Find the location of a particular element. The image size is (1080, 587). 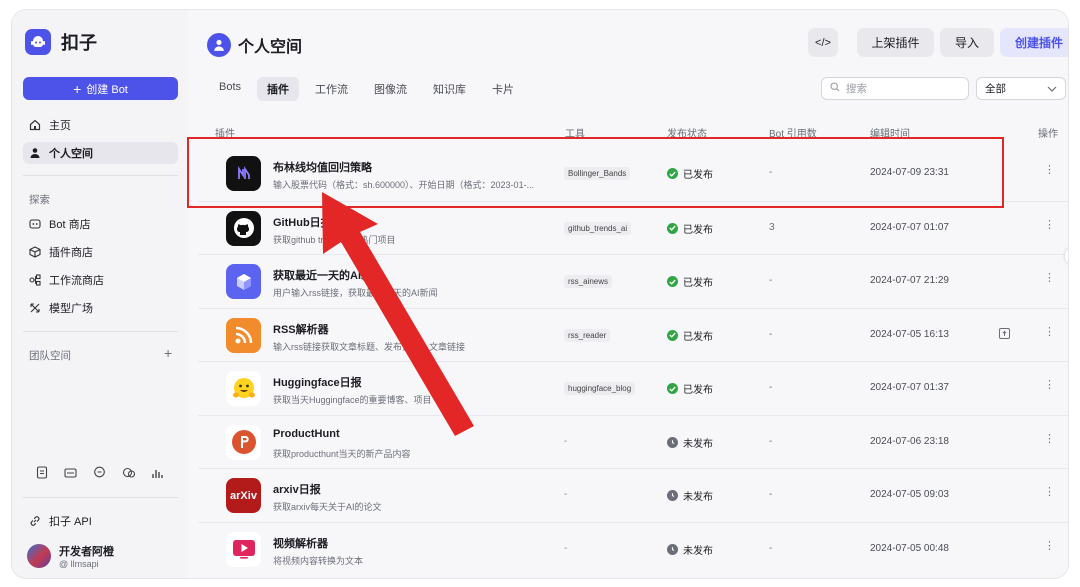

chevron-down-icon is located at coordinates (1052, 89).